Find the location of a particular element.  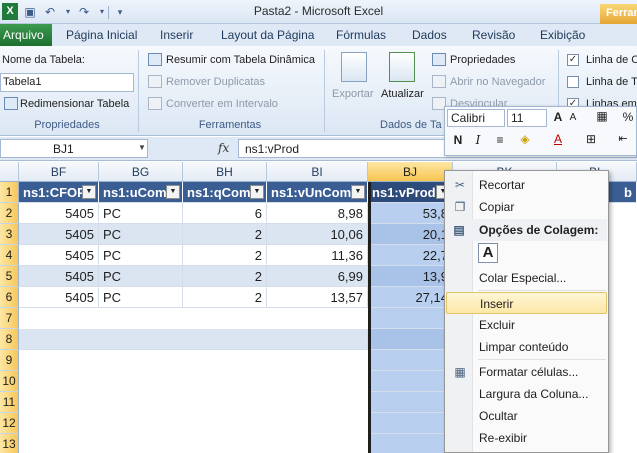

table-cell-selected: 53,8 is located at coordinates (410, 213).